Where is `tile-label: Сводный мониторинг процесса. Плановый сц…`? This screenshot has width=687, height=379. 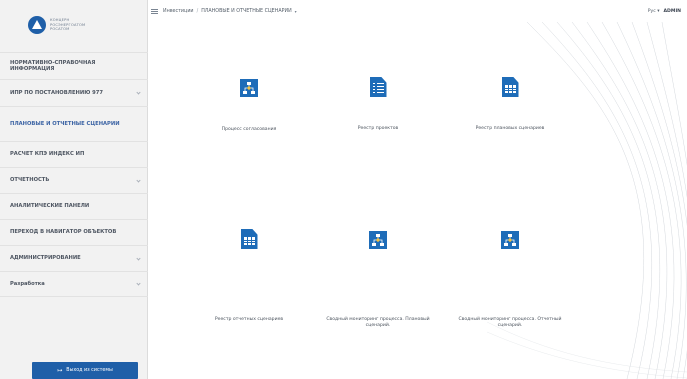 tile-label: Сводный мониторинг процесса. Плановый сц… is located at coordinates (378, 322).